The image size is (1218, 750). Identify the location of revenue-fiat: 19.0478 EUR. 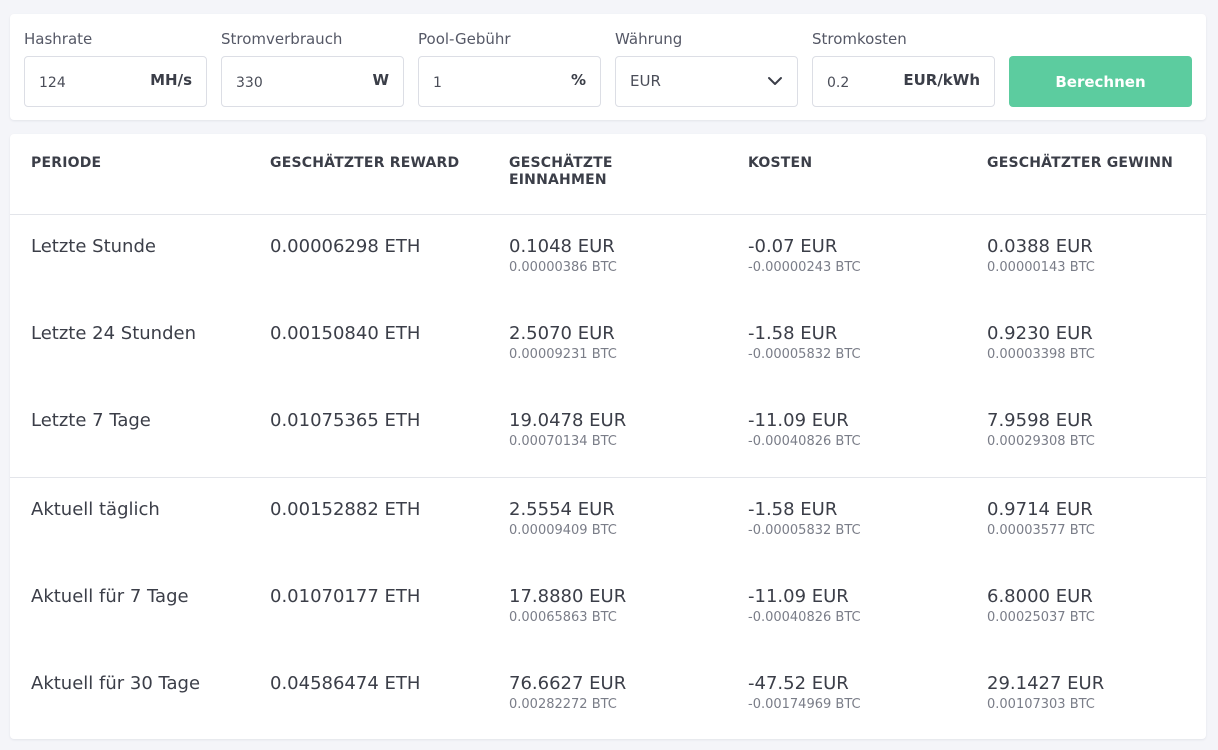
(568, 420).